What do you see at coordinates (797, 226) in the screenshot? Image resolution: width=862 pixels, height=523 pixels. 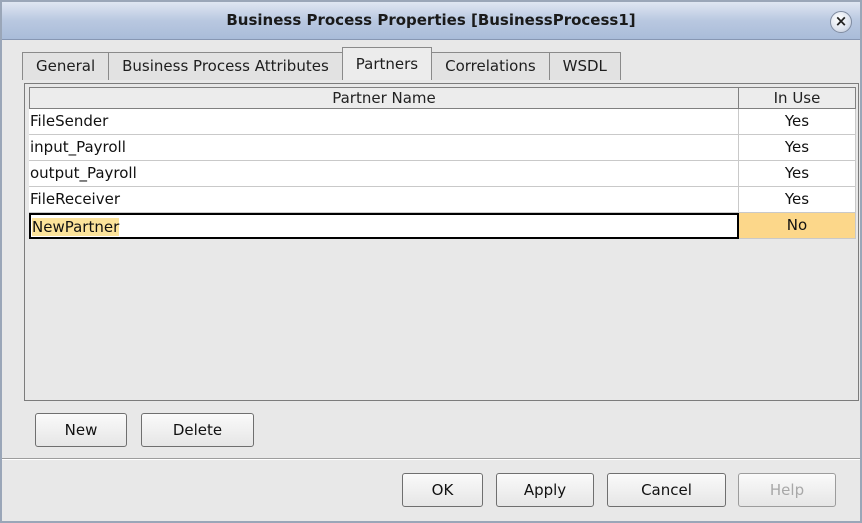 I see `in-use-cell: No` at bounding box center [797, 226].